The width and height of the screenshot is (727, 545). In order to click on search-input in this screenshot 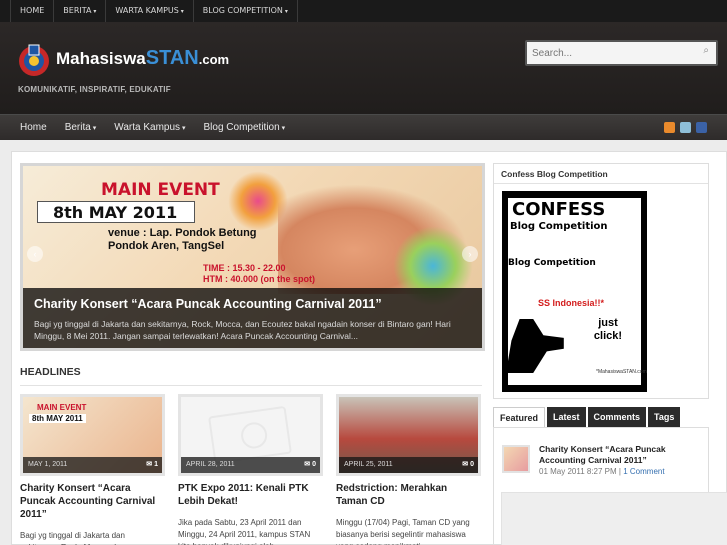, I will do `click(607, 53)`.